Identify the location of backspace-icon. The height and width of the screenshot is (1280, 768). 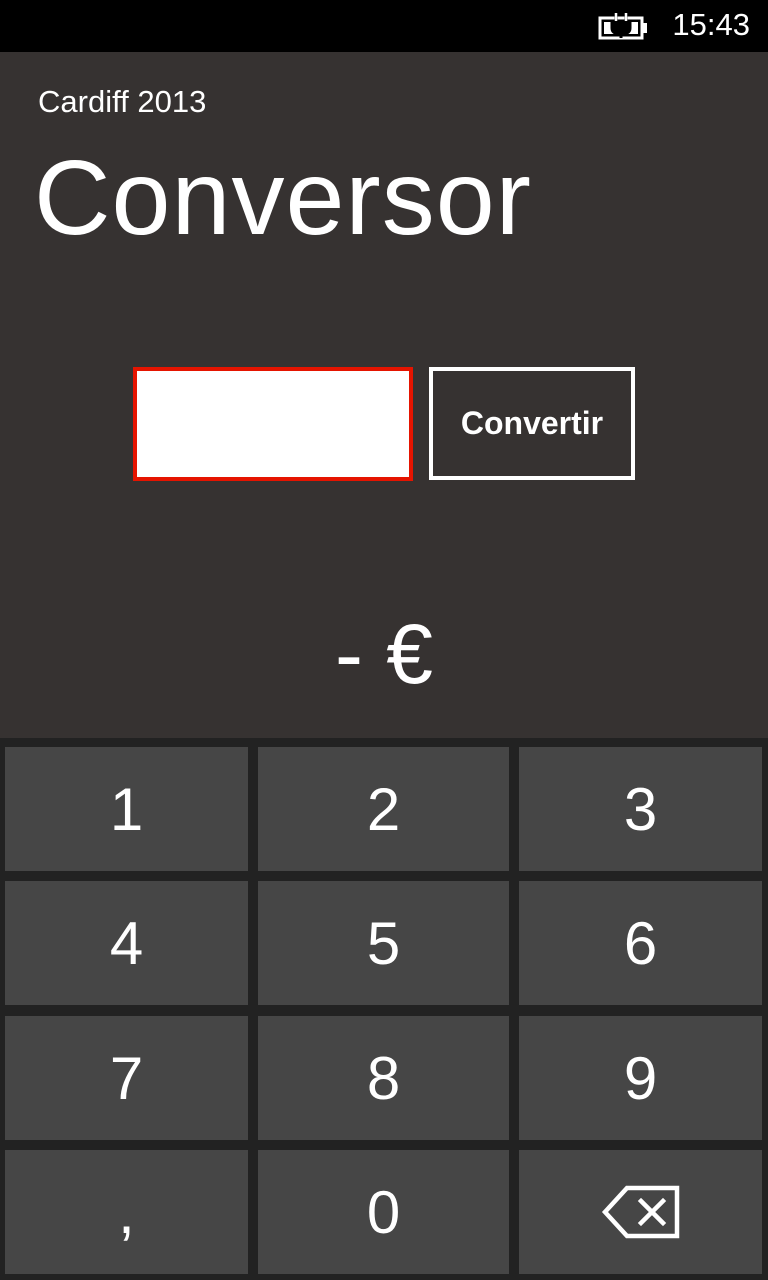
(640, 1212).